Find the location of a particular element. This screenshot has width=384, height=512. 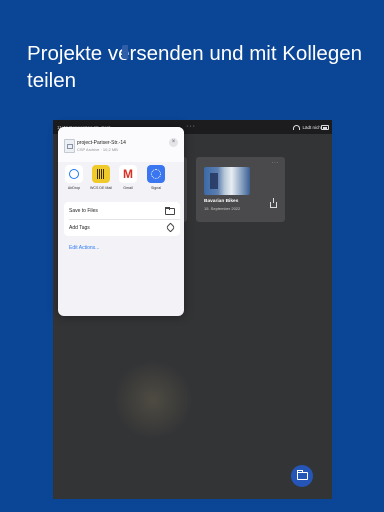

wcs-icon is located at coordinates (101, 174).